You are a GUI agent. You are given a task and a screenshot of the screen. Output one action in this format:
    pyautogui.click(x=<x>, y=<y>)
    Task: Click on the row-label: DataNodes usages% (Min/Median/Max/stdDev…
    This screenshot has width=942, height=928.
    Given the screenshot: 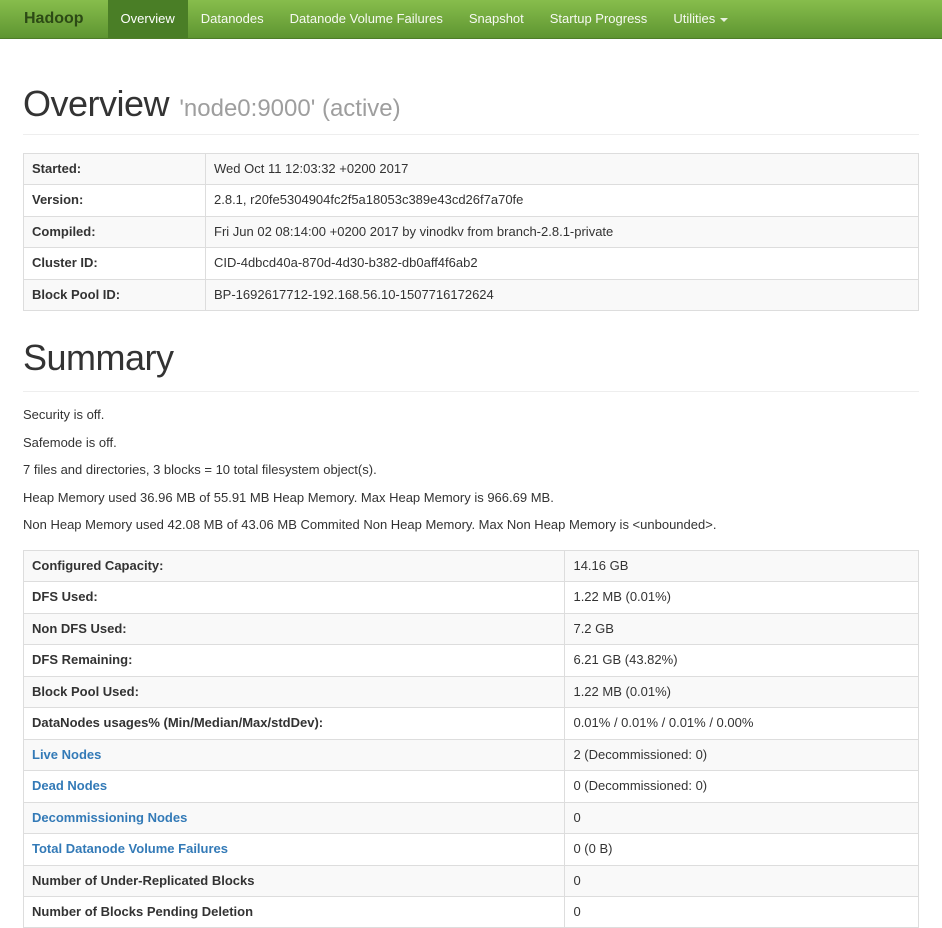 What is the action you would take?
    pyautogui.click(x=294, y=723)
    